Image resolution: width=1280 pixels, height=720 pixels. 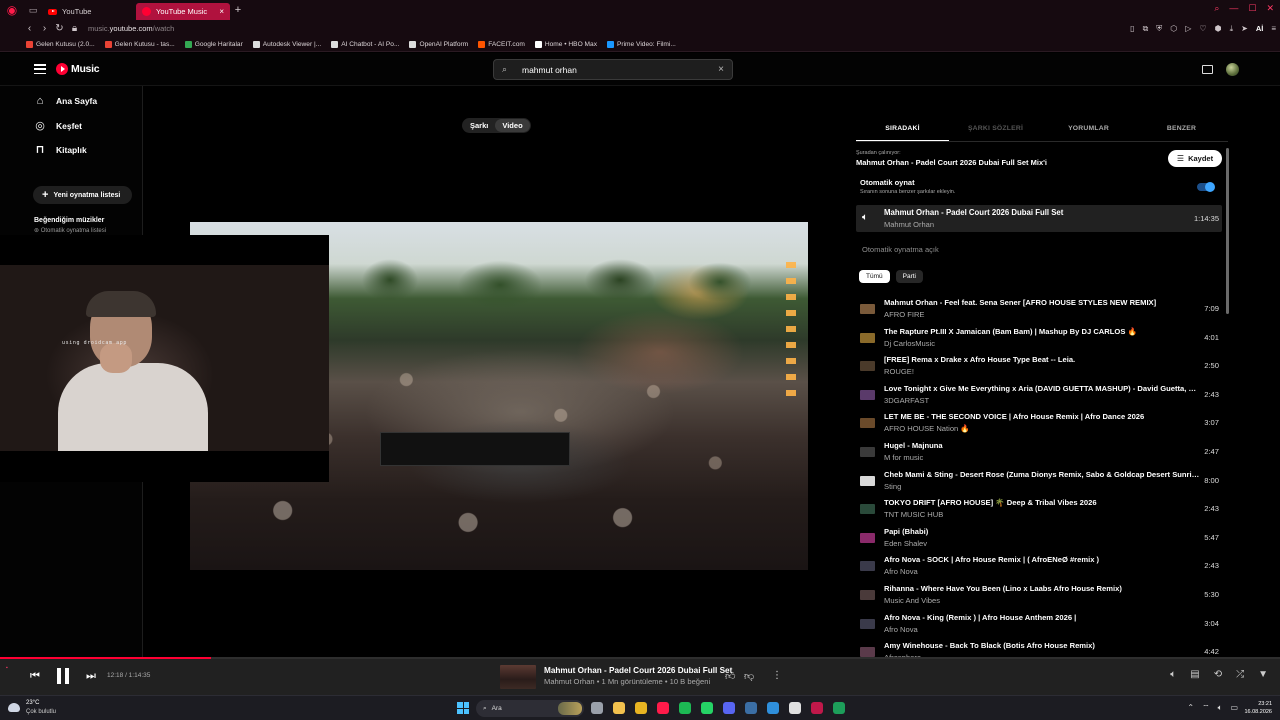 What do you see at coordinates (1218, 28) in the screenshot?
I see `cube-icon: ⬢` at bounding box center [1218, 28].